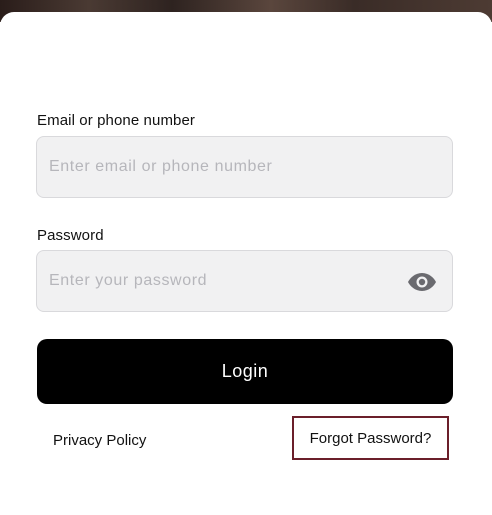  I want to click on email-field, so click(244, 167).